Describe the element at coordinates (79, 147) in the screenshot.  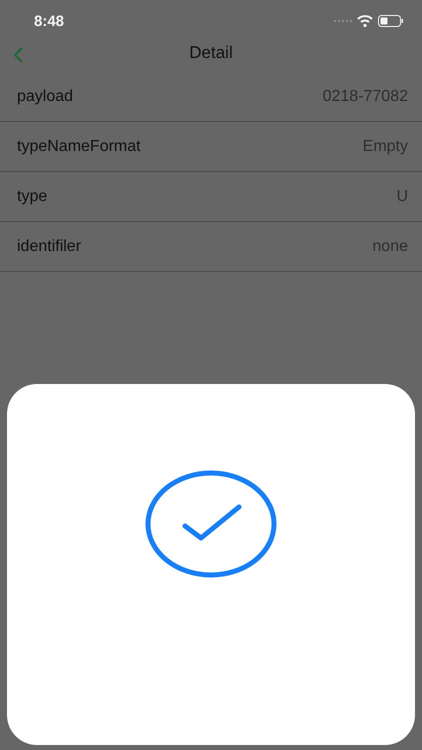
I see `row-label: typeNameFormat` at that location.